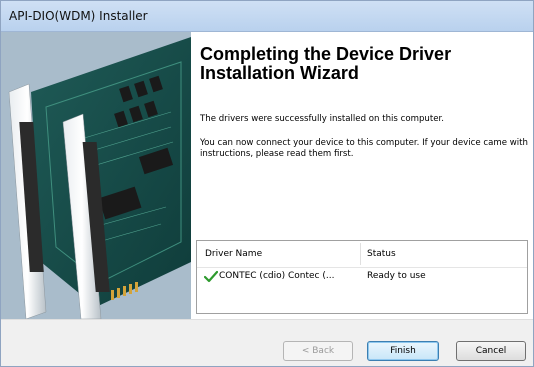  I want to click on title-bar: API-DIO(WDM) Installer, so click(267, 16).